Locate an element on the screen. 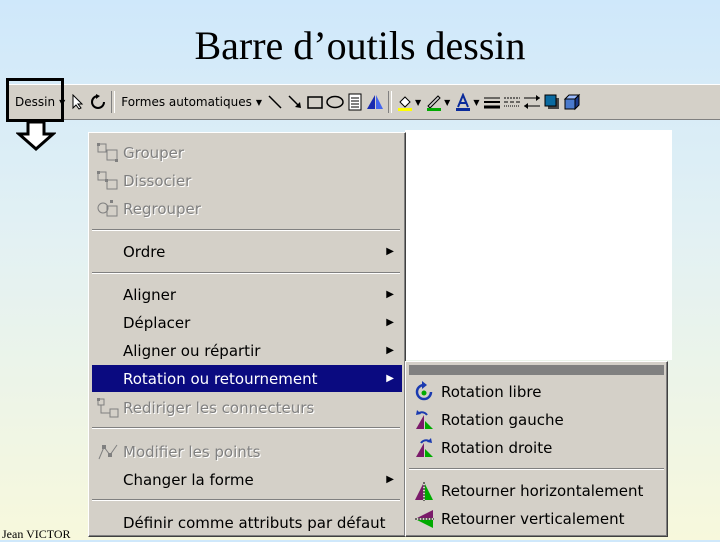 This screenshot has width=720, height=542. menu-item-grouper: Grouper is located at coordinates (247, 152).